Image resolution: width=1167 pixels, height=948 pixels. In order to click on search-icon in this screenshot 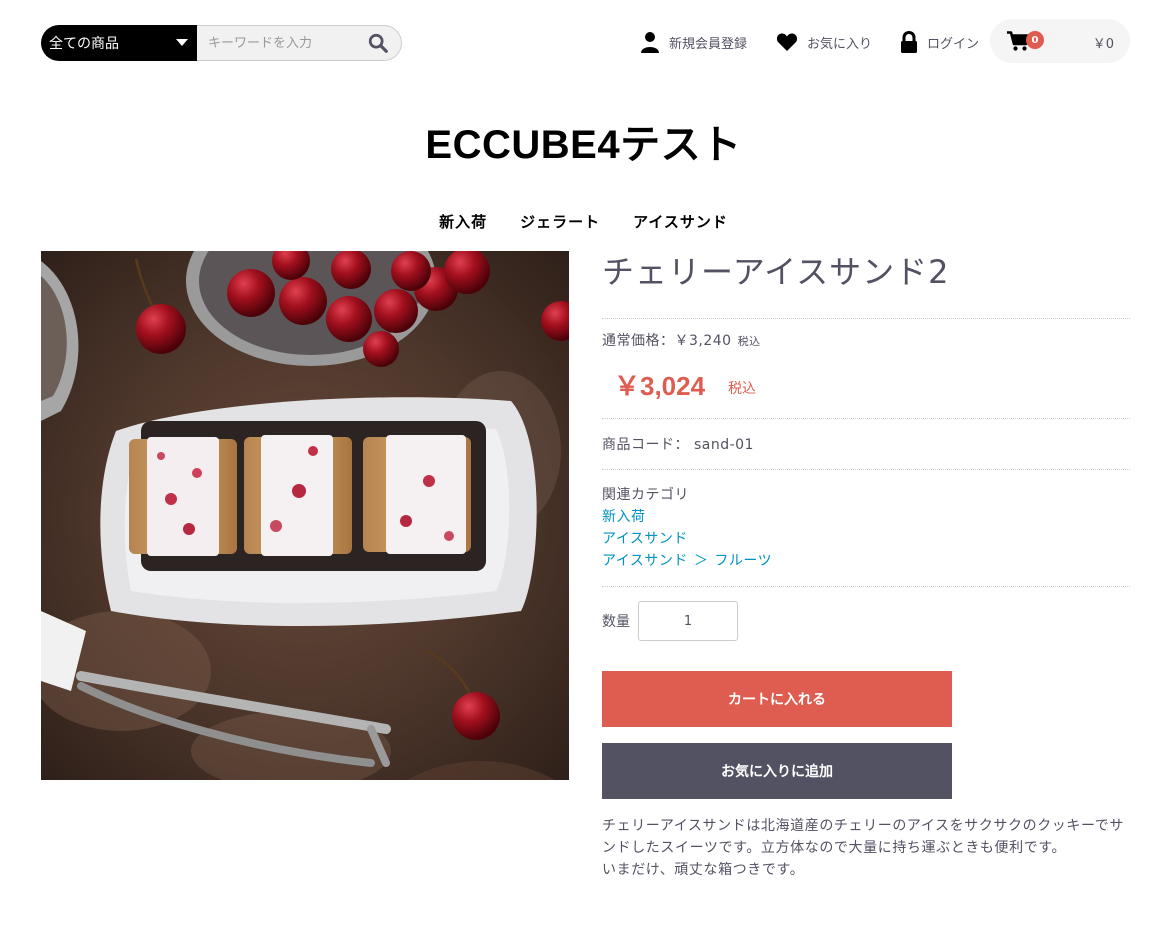, I will do `click(378, 43)`.